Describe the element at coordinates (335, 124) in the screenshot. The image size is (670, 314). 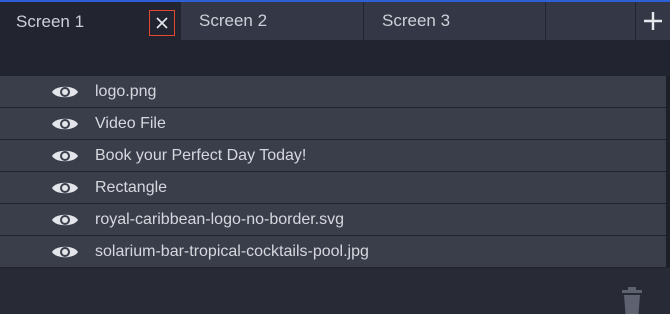
I see `layer-row: Video File` at that location.